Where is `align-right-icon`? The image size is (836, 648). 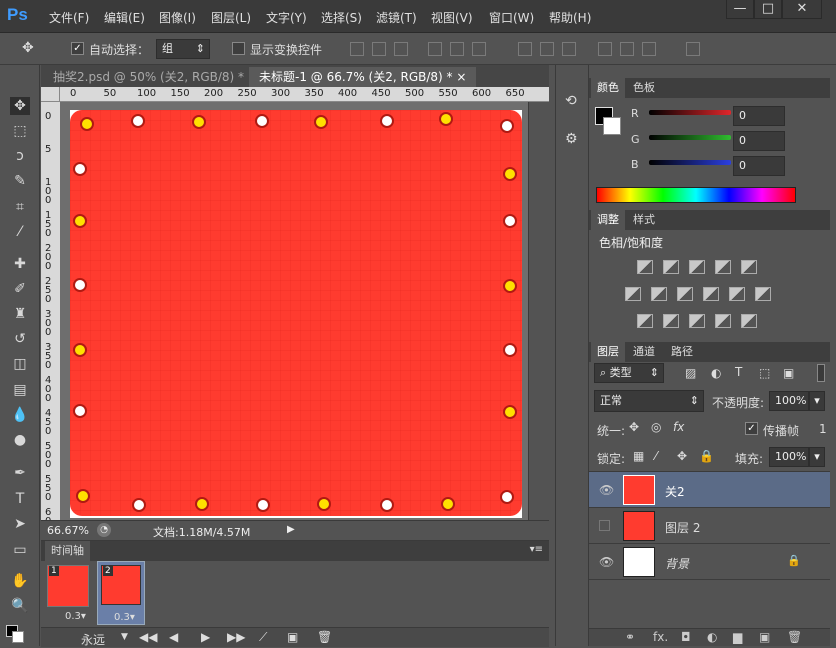 align-right-icon is located at coordinates (479, 49).